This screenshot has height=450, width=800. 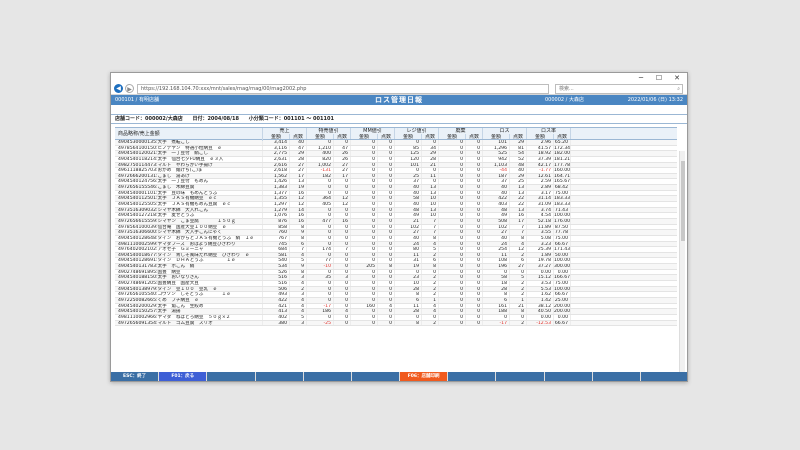 I want to click on row-cell: 71.43, so click(x=562, y=210).